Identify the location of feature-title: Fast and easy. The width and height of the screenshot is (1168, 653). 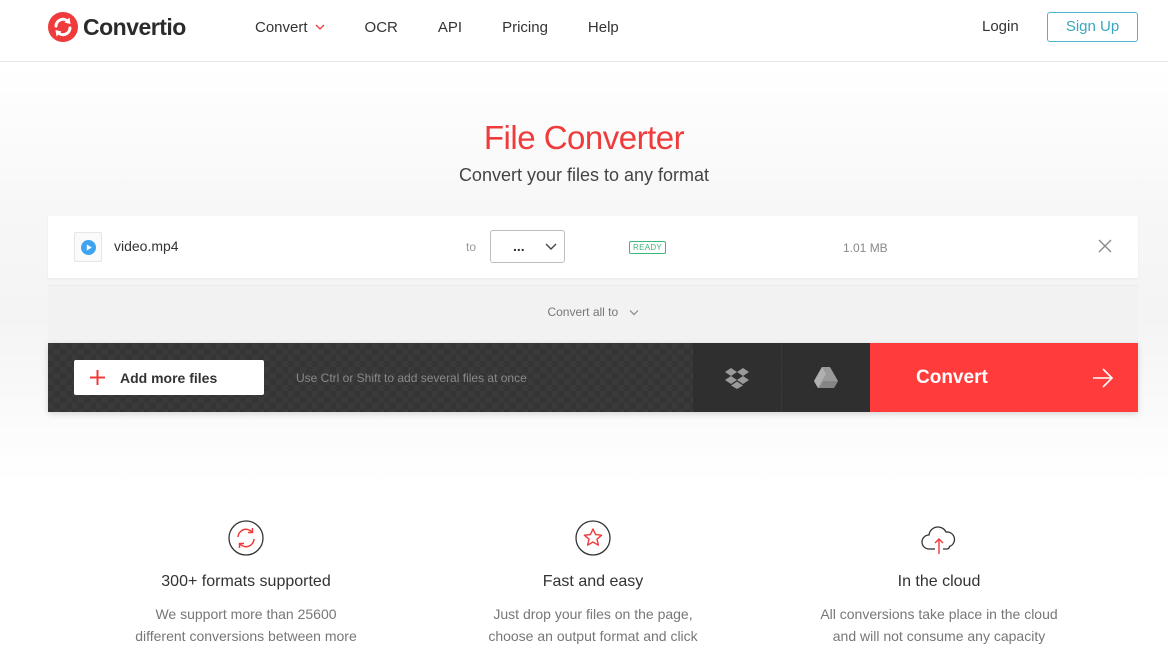
(593, 581).